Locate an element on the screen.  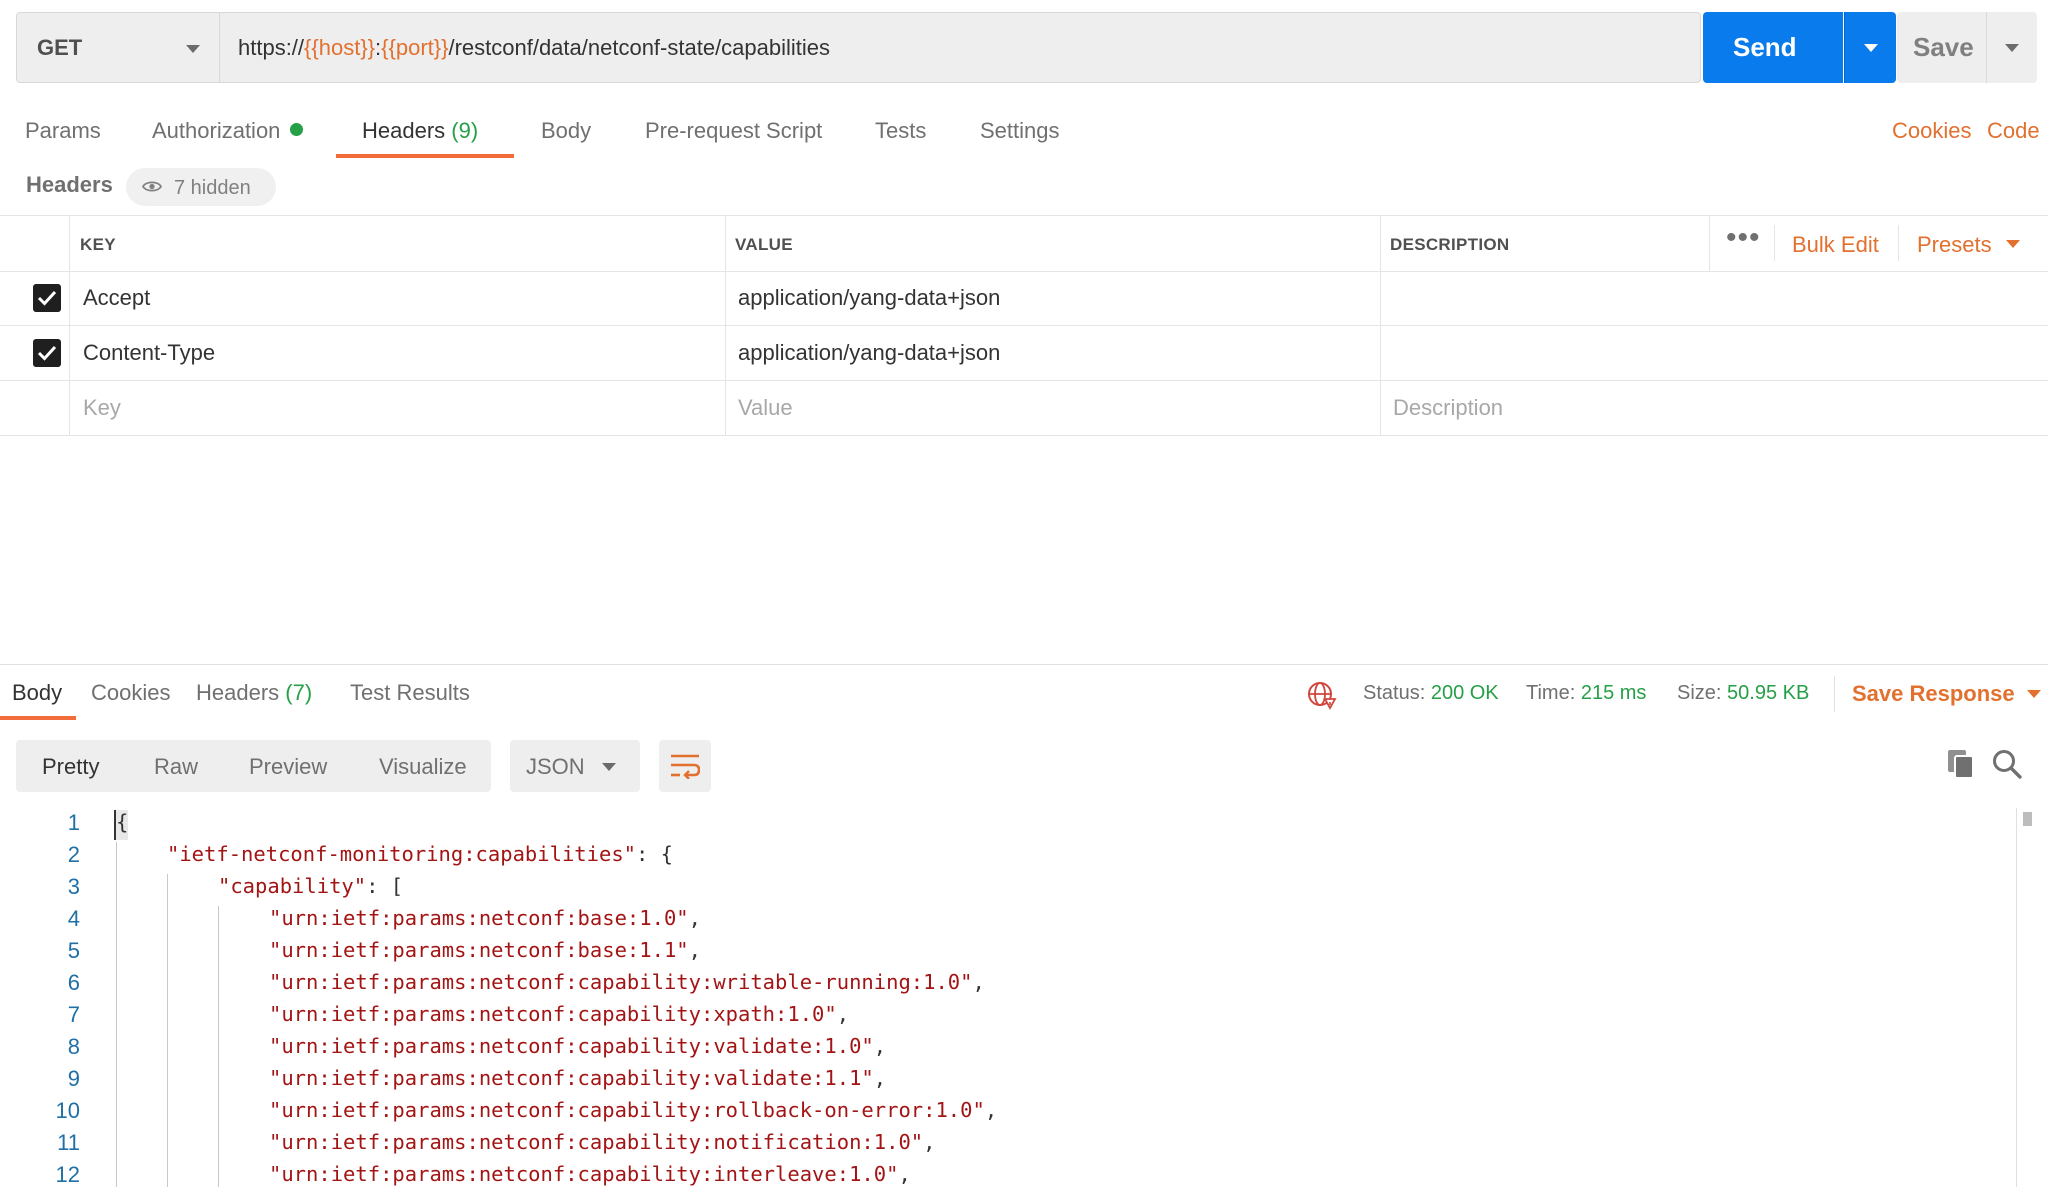
size-value: 50.95 KB is located at coordinates (1768, 693).